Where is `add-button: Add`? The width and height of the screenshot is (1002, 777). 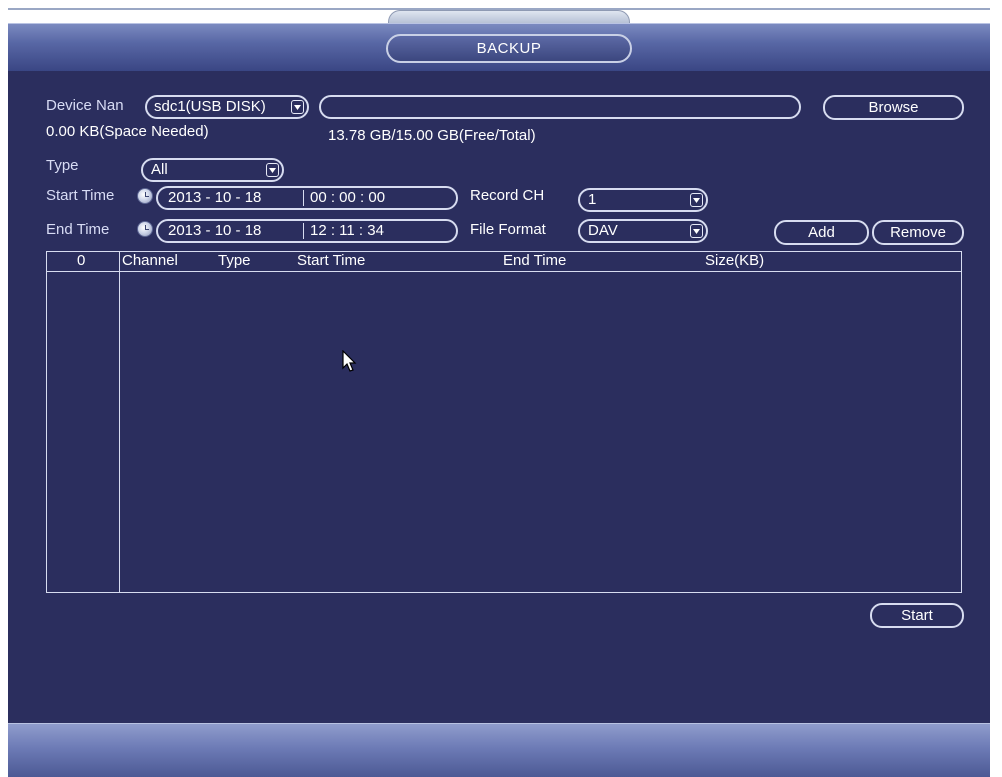 add-button: Add is located at coordinates (821, 232).